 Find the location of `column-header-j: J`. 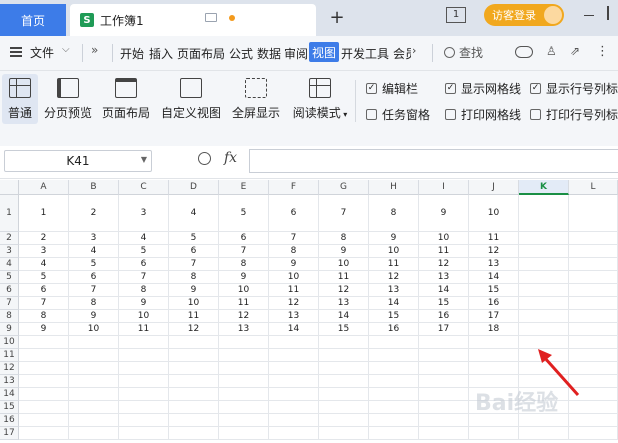

column-header-j: J is located at coordinates (494, 187).